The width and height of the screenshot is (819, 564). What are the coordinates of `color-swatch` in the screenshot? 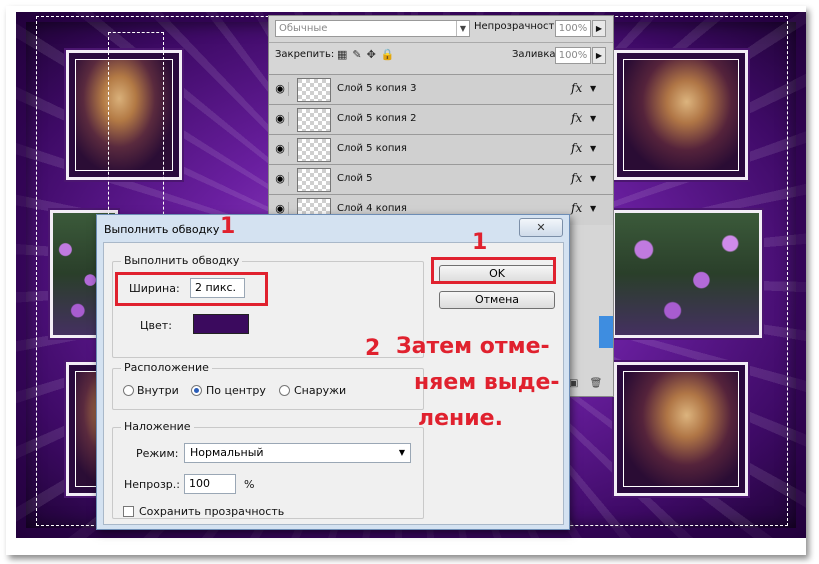 It's located at (221, 324).